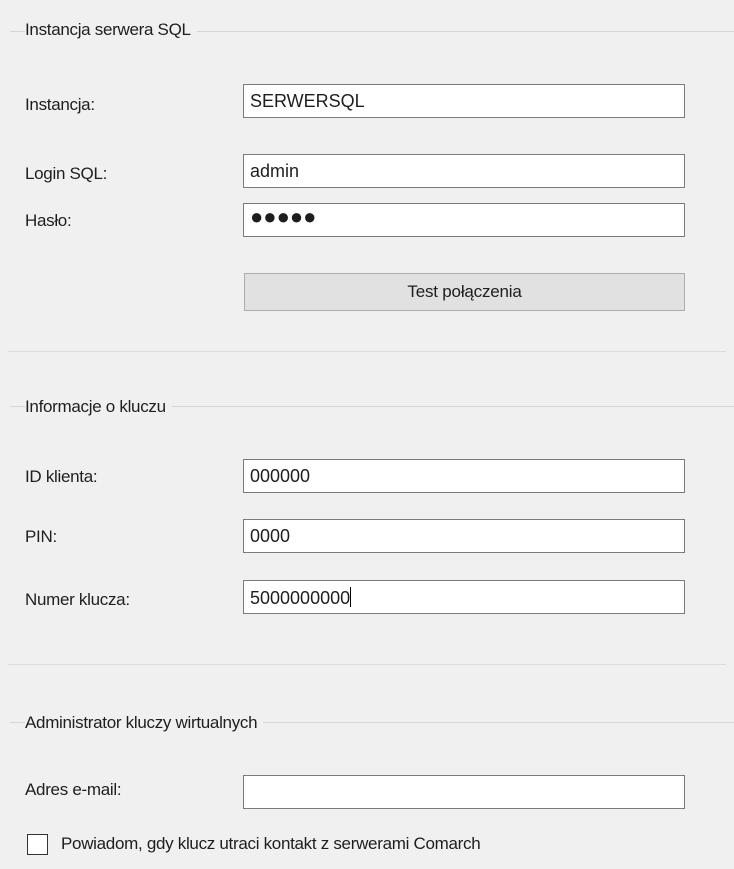 The height and width of the screenshot is (869, 734). Describe the element at coordinates (144, 723) in the screenshot. I see `admin-group-title: Administrator kluczy wirtualnych` at that location.